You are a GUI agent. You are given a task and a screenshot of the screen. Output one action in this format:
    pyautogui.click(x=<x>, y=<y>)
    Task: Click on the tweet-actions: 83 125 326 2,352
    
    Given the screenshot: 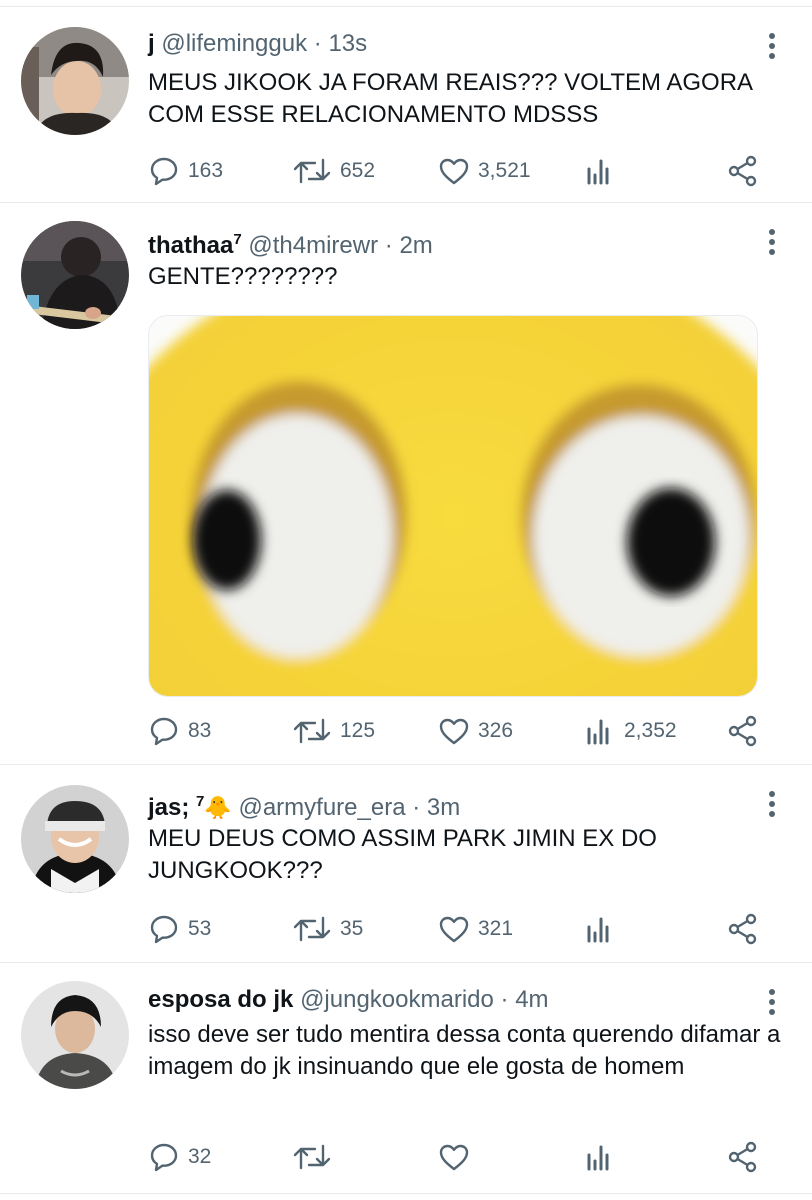 What is the action you would take?
    pyautogui.click(x=463, y=731)
    